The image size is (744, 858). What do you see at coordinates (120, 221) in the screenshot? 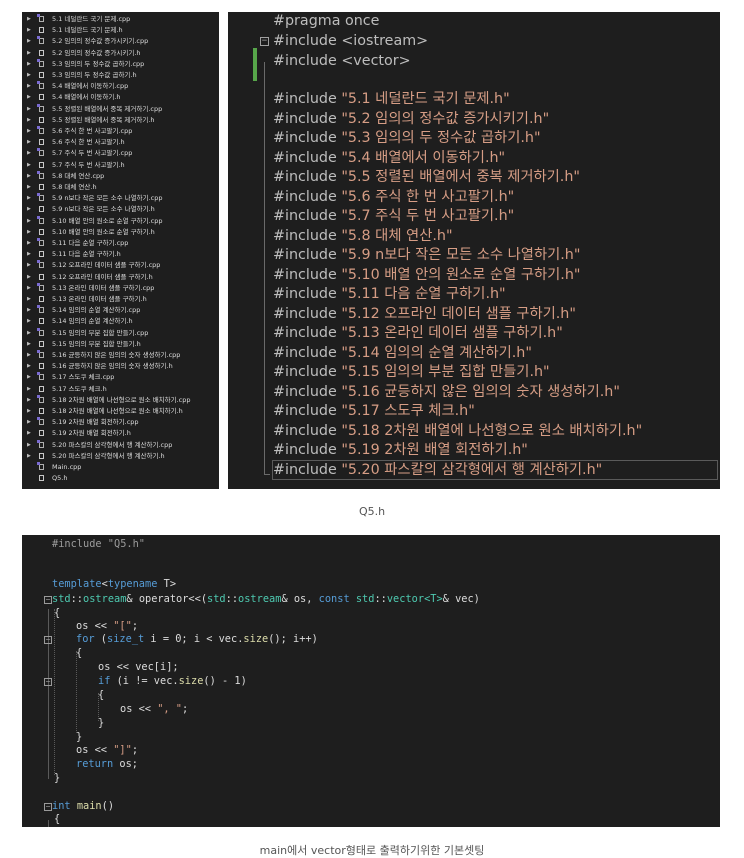
I see `explorer-file-item: ▶ 5.10 배열 안의 원소로 순열 구하기.cpp` at bounding box center [120, 221].